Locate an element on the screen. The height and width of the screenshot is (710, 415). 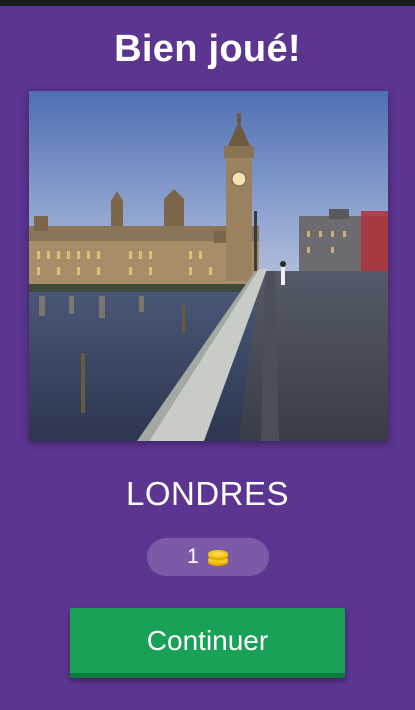
coin-stack-icon is located at coordinates (217, 558).